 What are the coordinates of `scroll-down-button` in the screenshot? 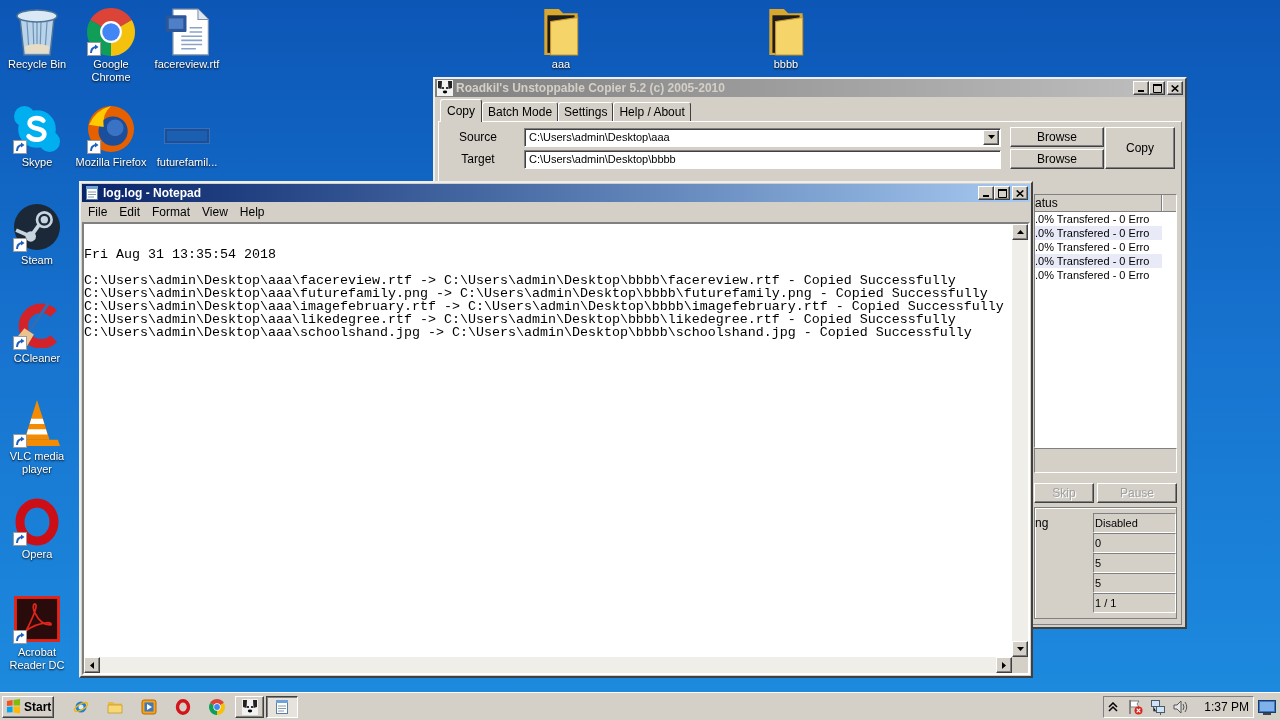 It's located at (1020, 649).